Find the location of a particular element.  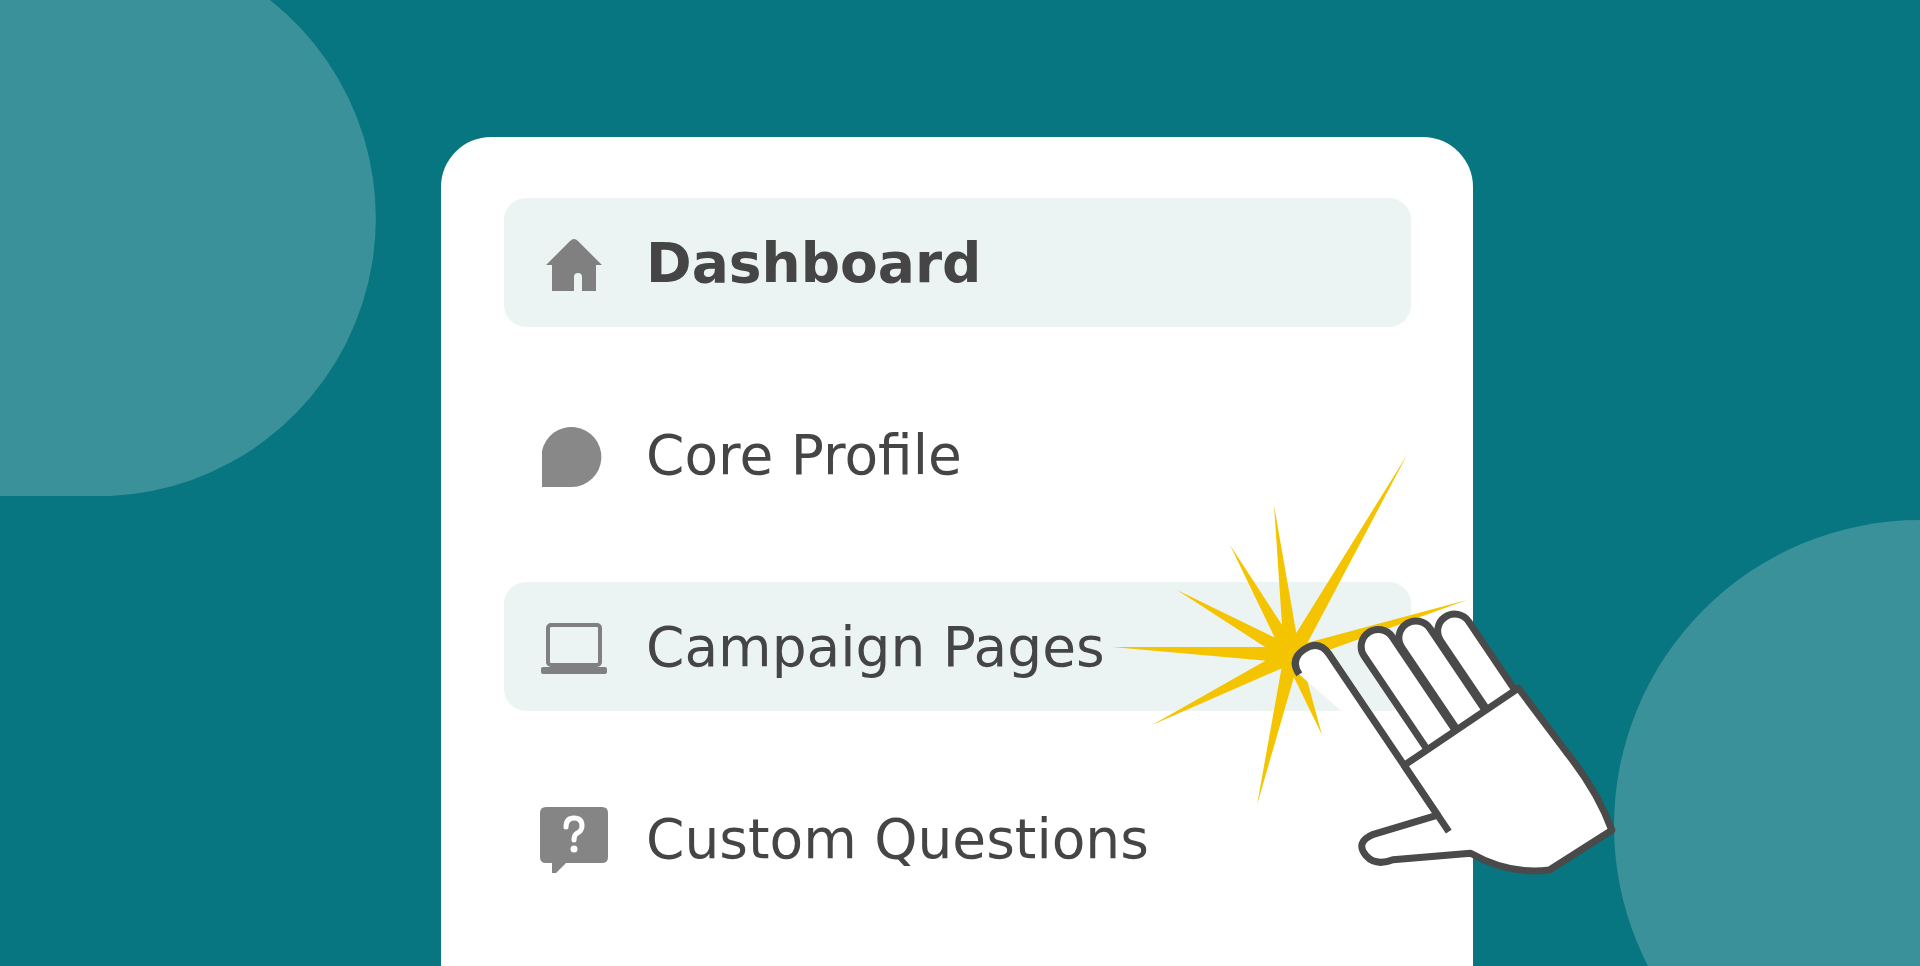

question-bubble-icon is located at coordinates (574, 838).